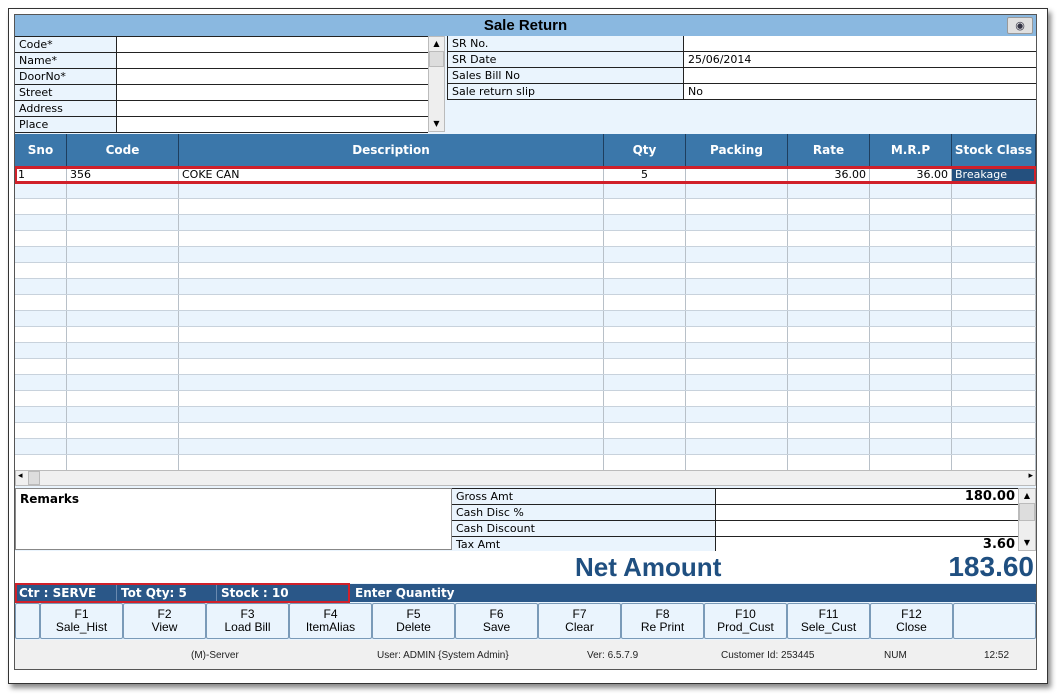  I want to click on fkey-button-f5: F5 Delete, so click(413, 621).